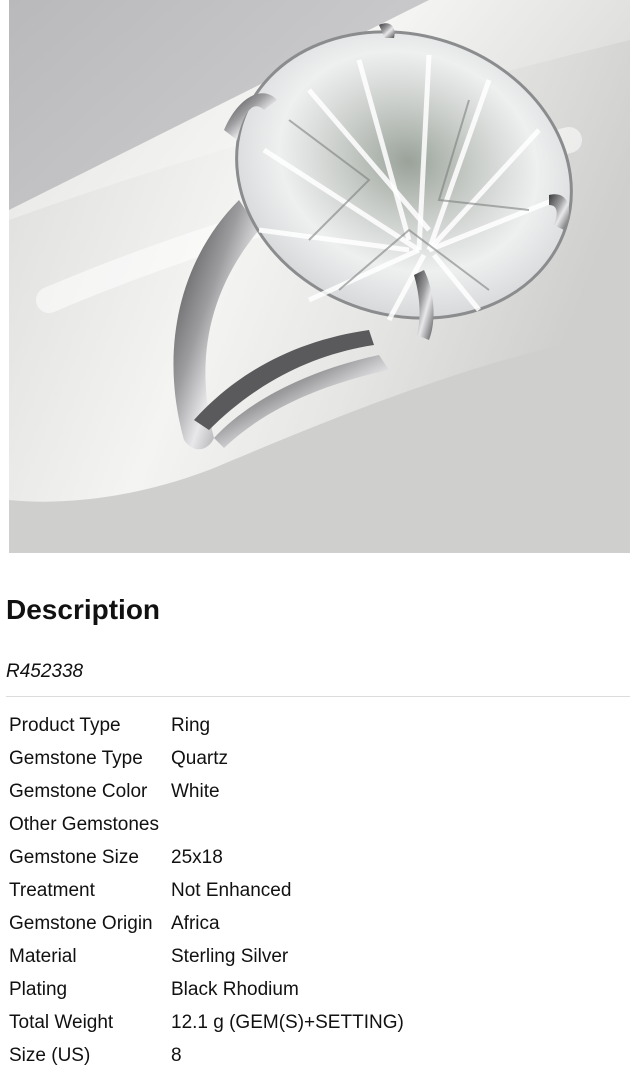 This screenshot has width=630, height=1079. What do you see at coordinates (43, 956) in the screenshot?
I see `spec-label: Material` at bounding box center [43, 956].